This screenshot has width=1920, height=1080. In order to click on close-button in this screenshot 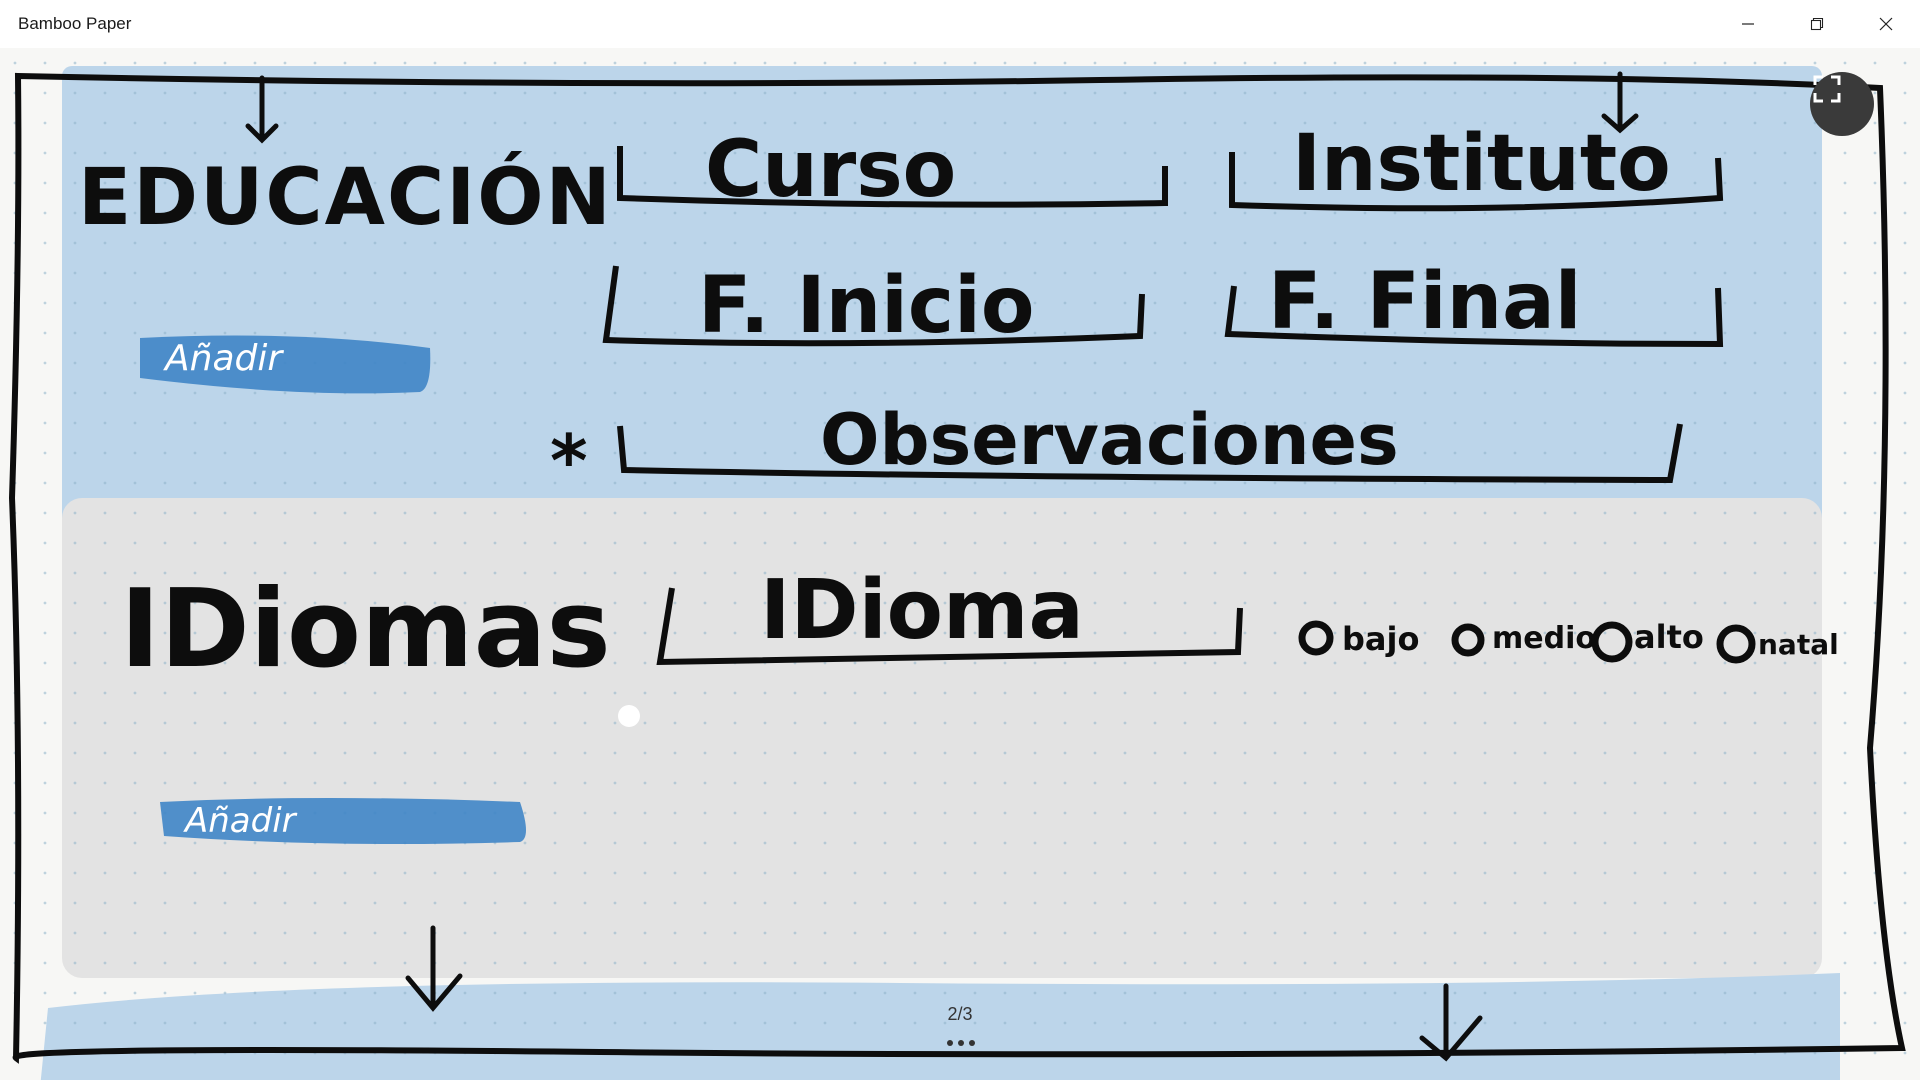, I will do `click(1885, 24)`.